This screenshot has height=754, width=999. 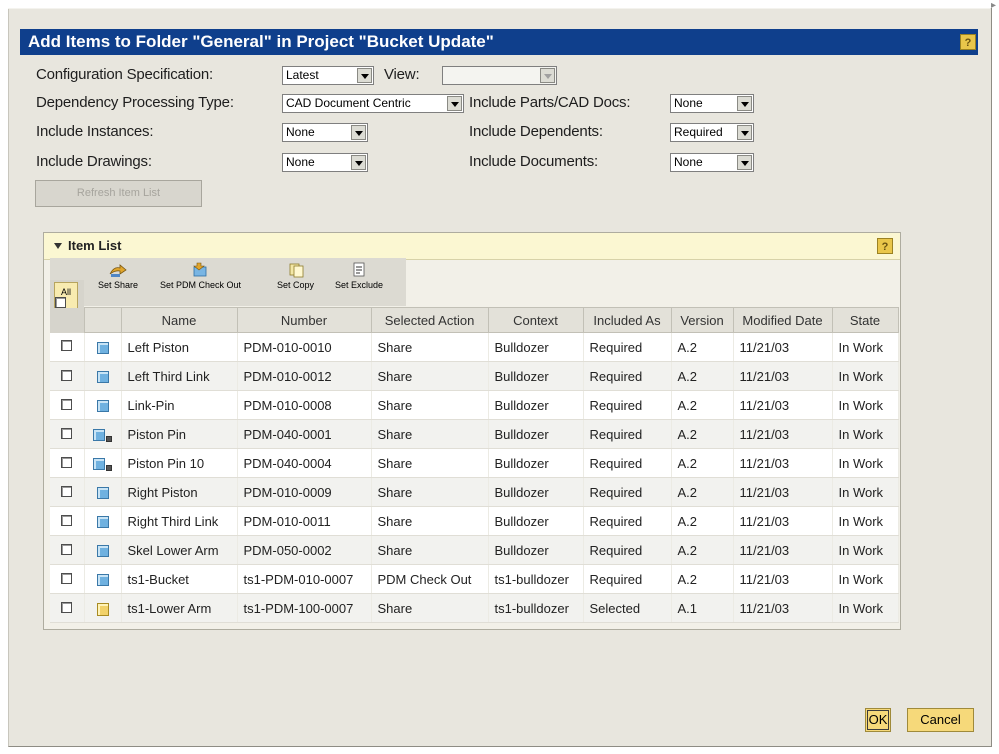 I want to click on set-exclude-icon, so click(x=359, y=269).